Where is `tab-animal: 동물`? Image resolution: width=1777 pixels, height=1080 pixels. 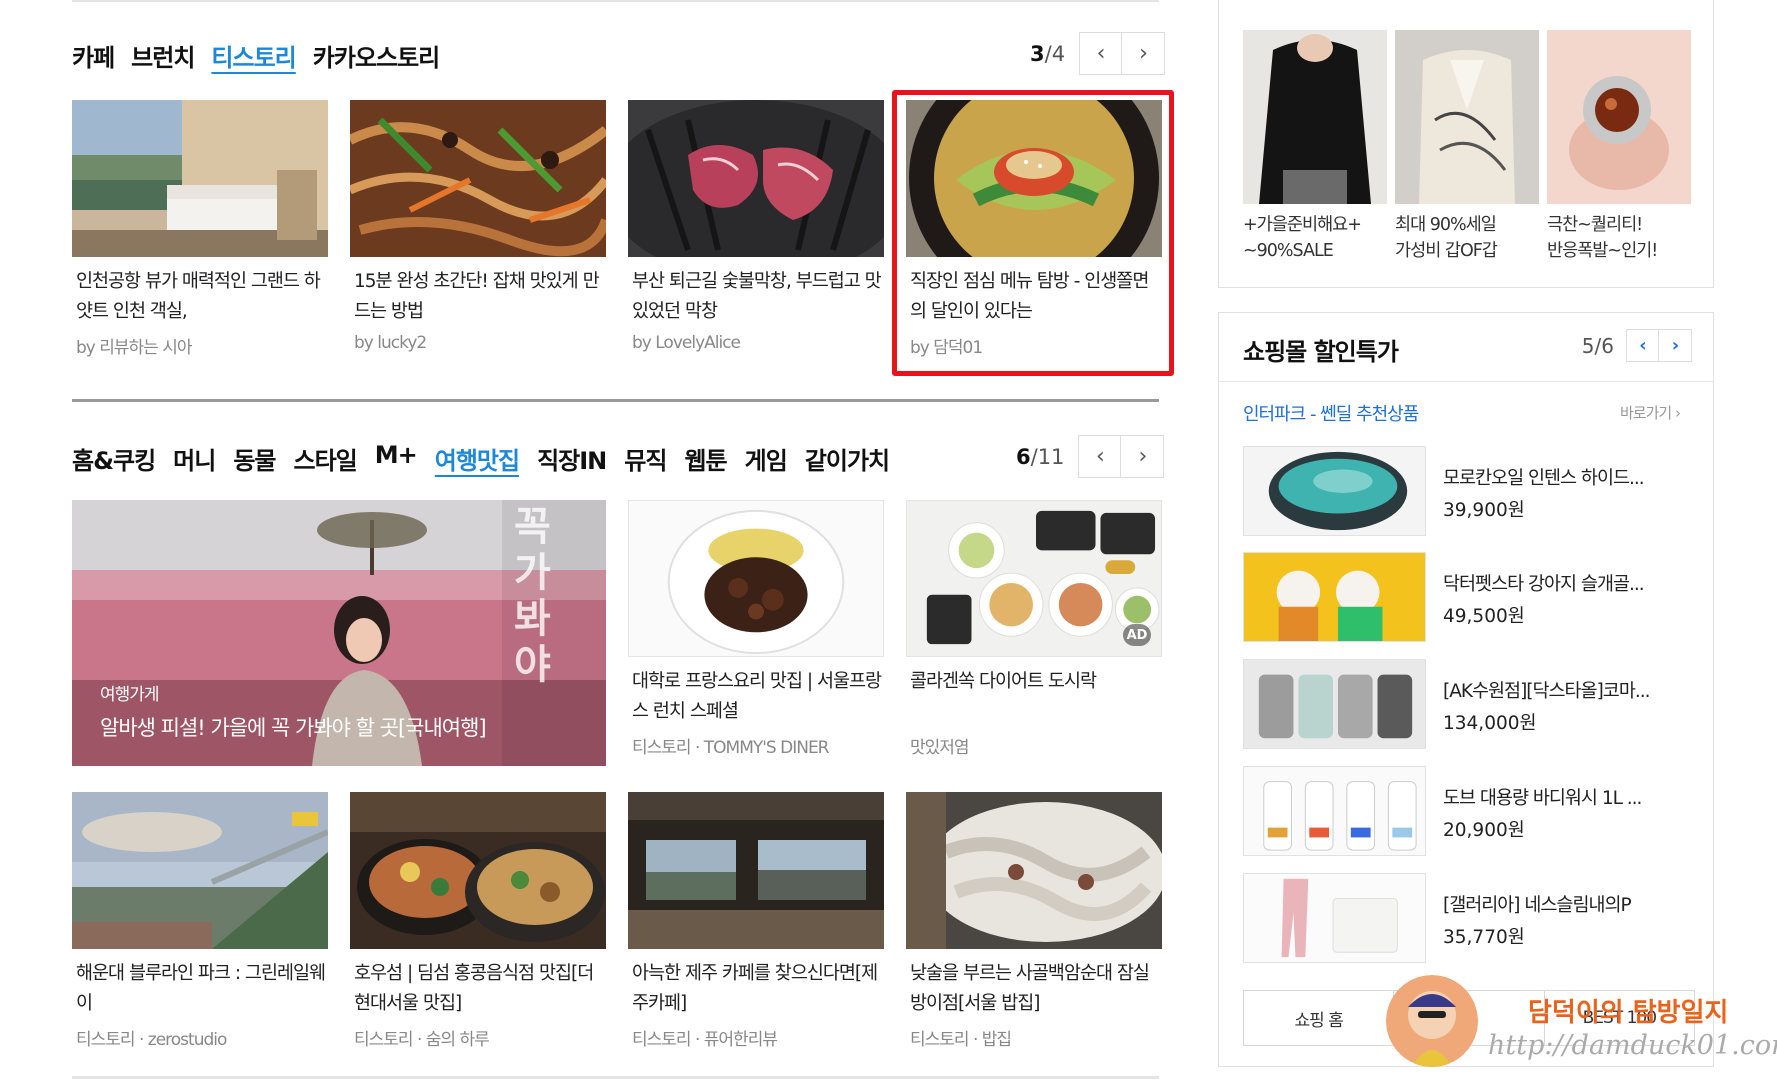 tab-animal: 동물 is located at coordinates (254, 458).